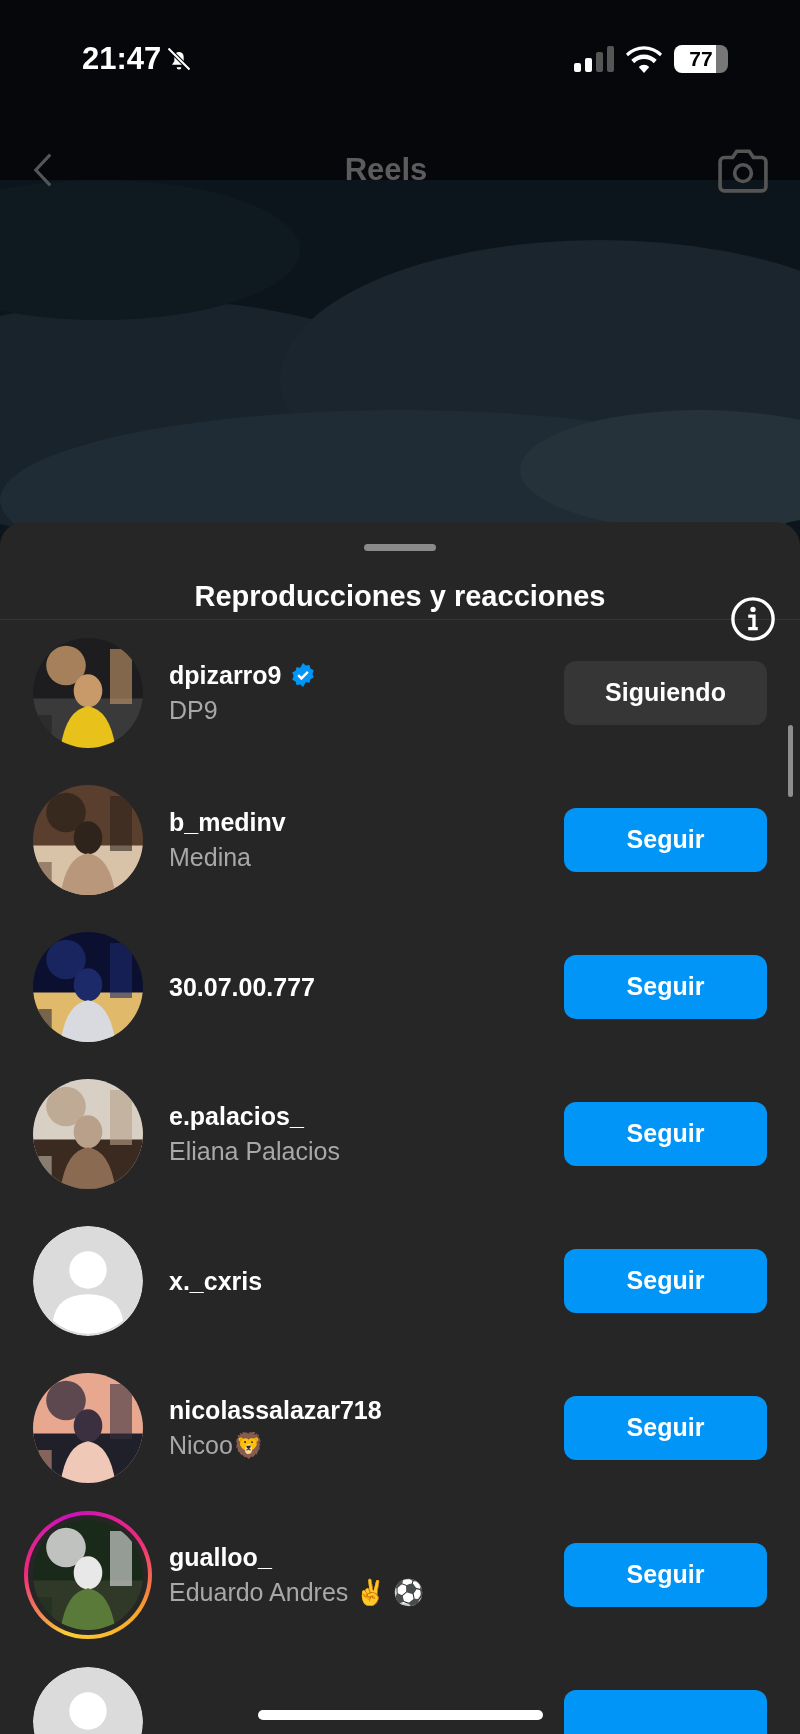  I want to click on signal-icon, so click(594, 59).